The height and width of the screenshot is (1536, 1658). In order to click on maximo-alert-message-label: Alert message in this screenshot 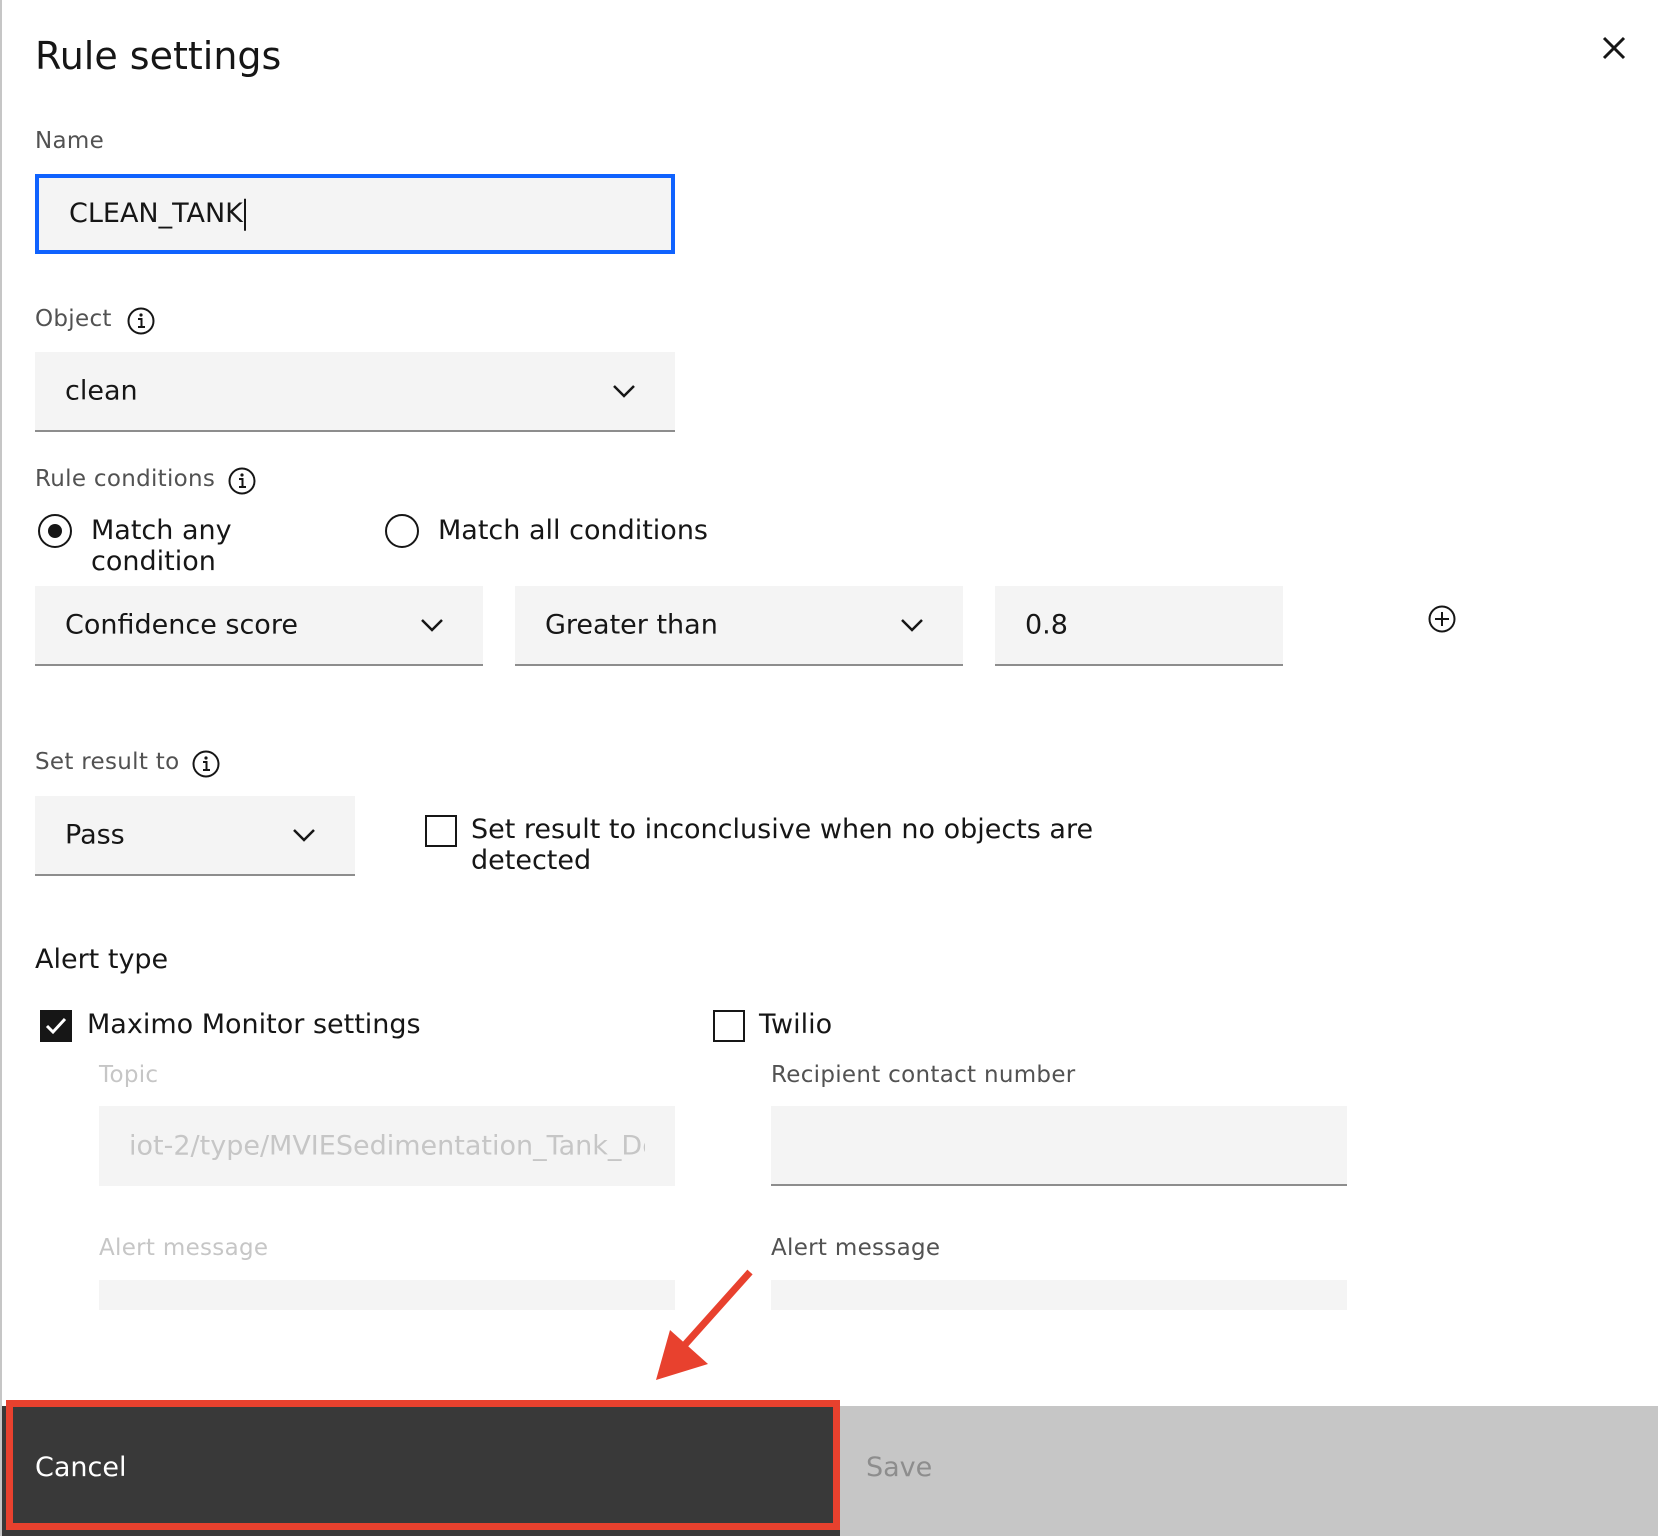, I will do `click(184, 1248)`.